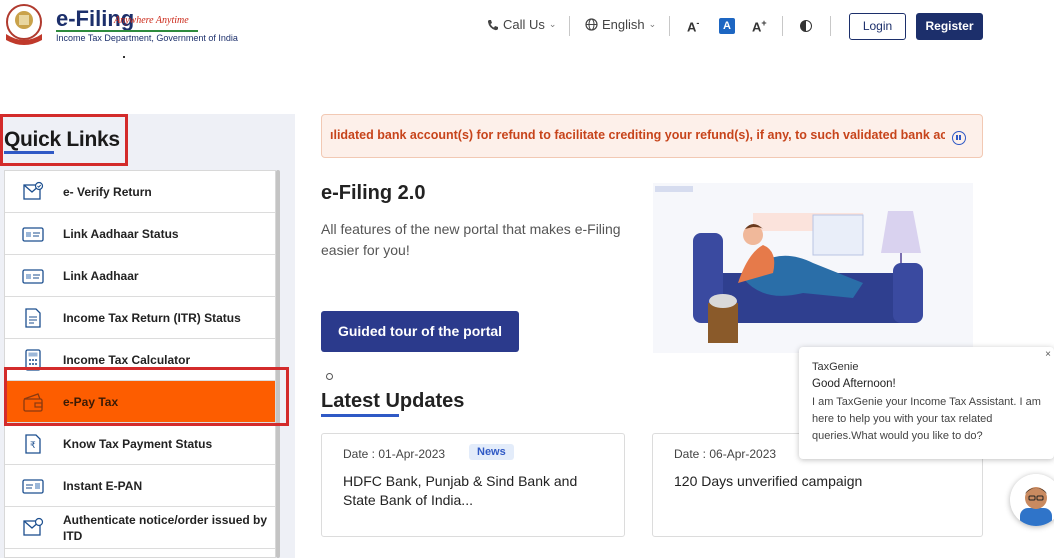 Image resolution: width=1054 pixels, height=558 pixels. Describe the element at coordinates (278, 364) in the screenshot. I see `quick-links-scrollbar` at that location.